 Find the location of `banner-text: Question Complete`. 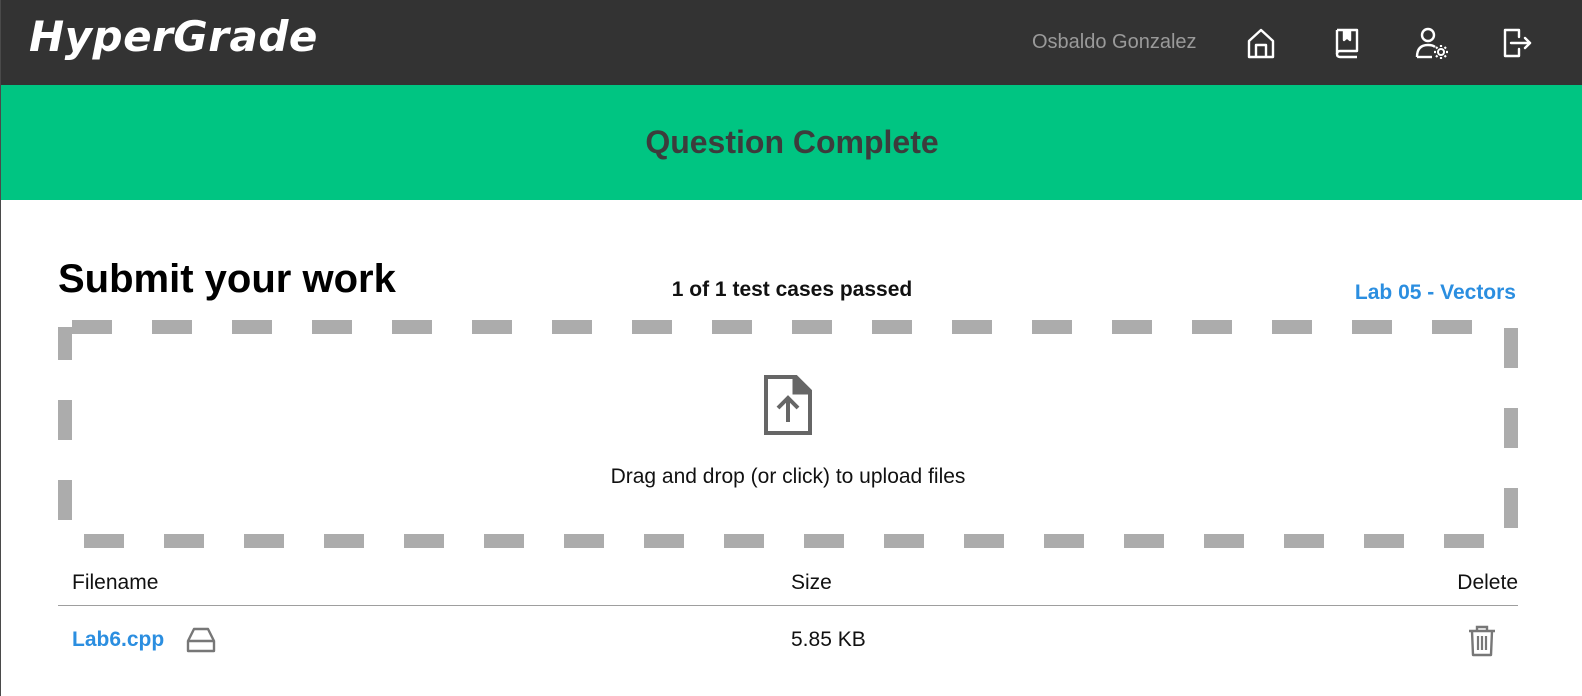

banner-text: Question Complete is located at coordinates (792, 142).